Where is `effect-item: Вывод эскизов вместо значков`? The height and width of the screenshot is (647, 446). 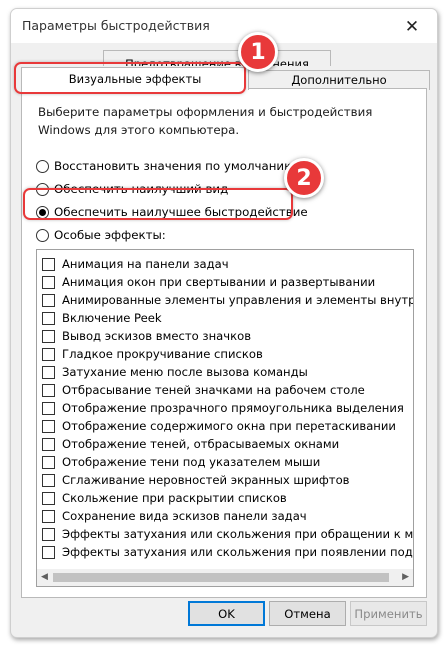 effect-item: Вывод эскизов вместо значков is located at coordinates (225, 336).